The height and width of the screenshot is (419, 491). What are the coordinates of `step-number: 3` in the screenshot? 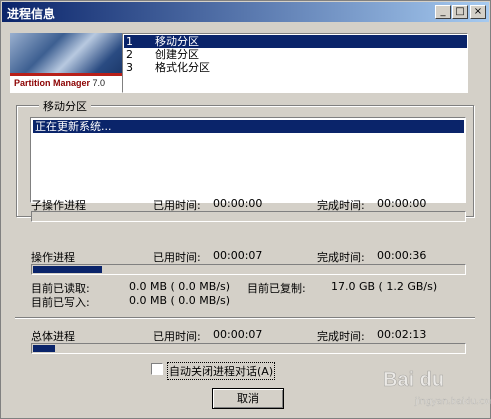 It's located at (129, 67).